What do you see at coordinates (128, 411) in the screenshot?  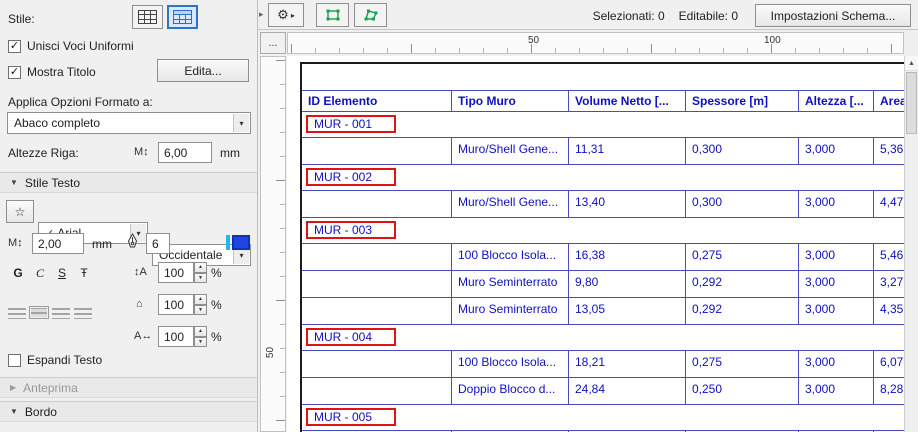 I see `border-section-header: ▼ Bordo` at bounding box center [128, 411].